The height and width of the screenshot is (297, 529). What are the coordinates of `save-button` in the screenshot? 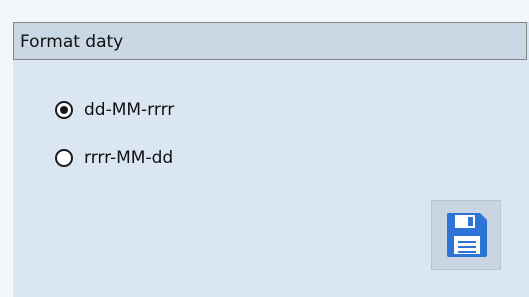 It's located at (466, 235).